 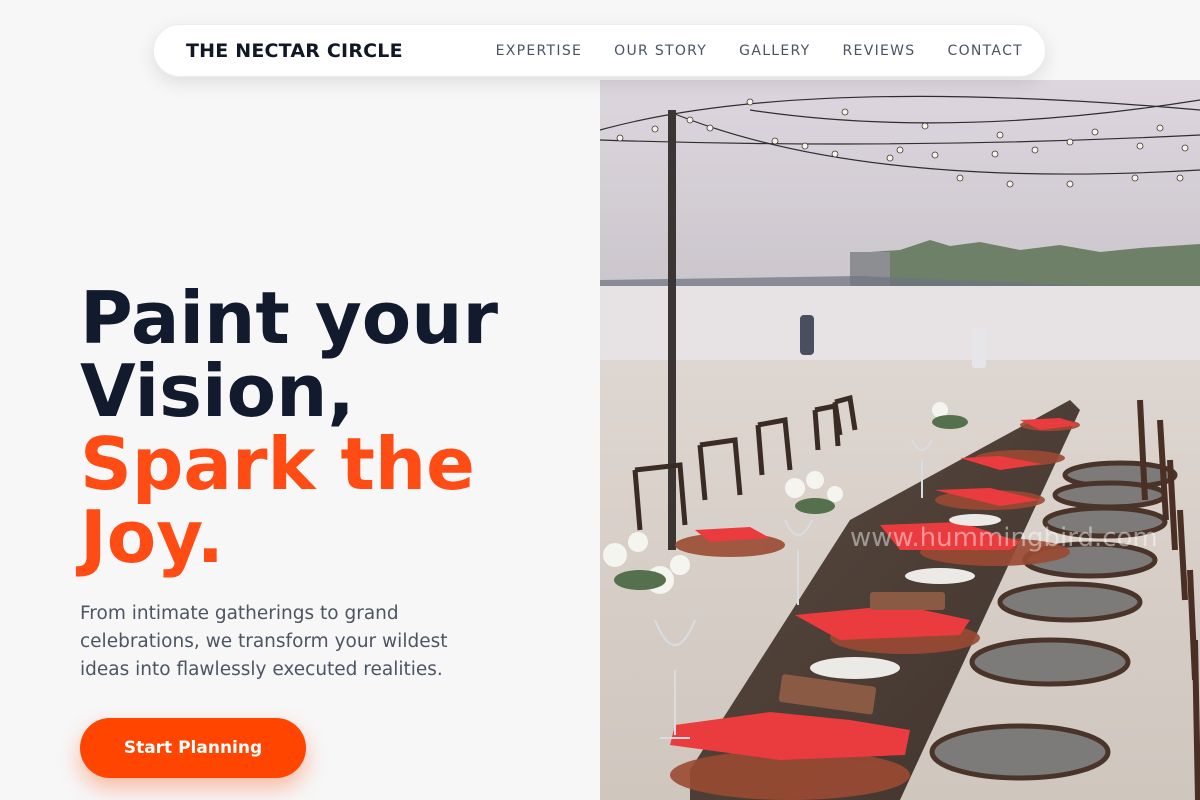 I want to click on nav-link-gallery: GALLERY, so click(x=774, y=51).